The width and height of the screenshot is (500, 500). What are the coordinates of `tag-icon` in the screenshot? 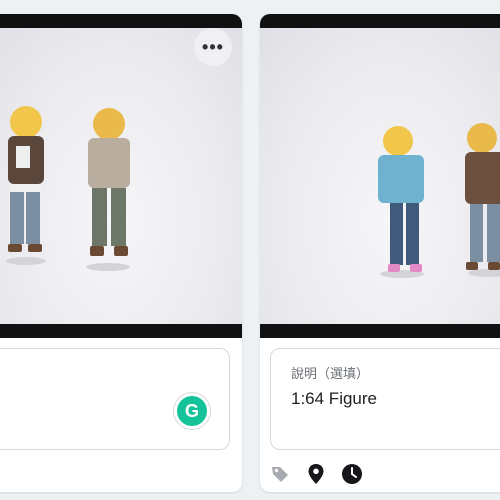 It's located at (280, 474).